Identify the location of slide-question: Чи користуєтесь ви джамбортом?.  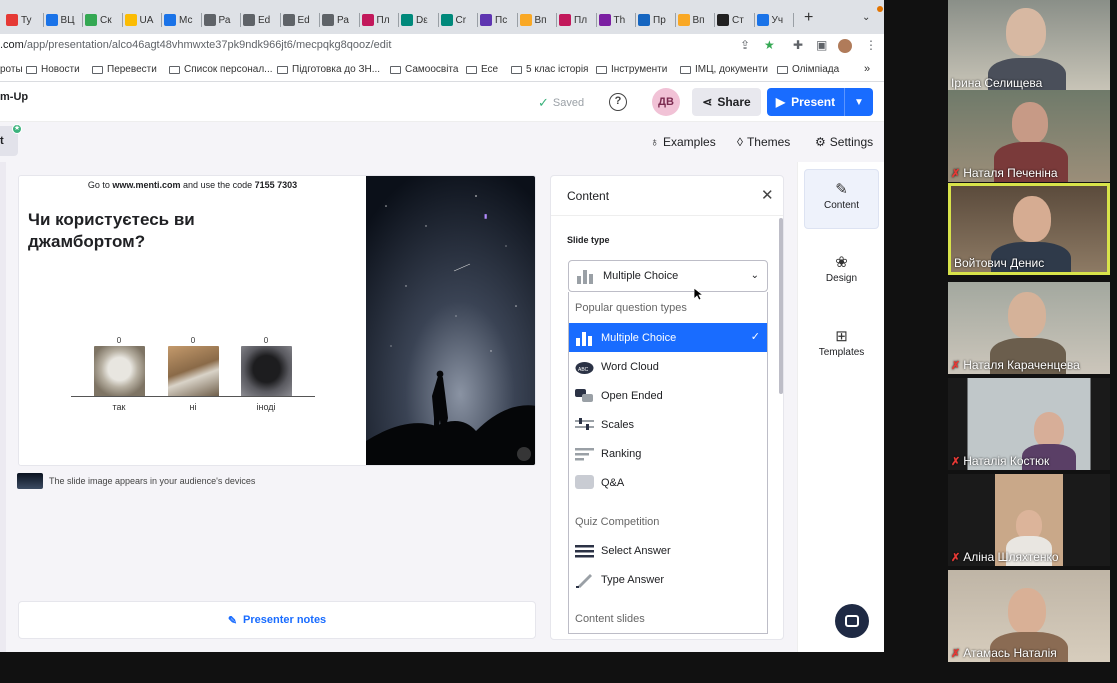
(153, 231).